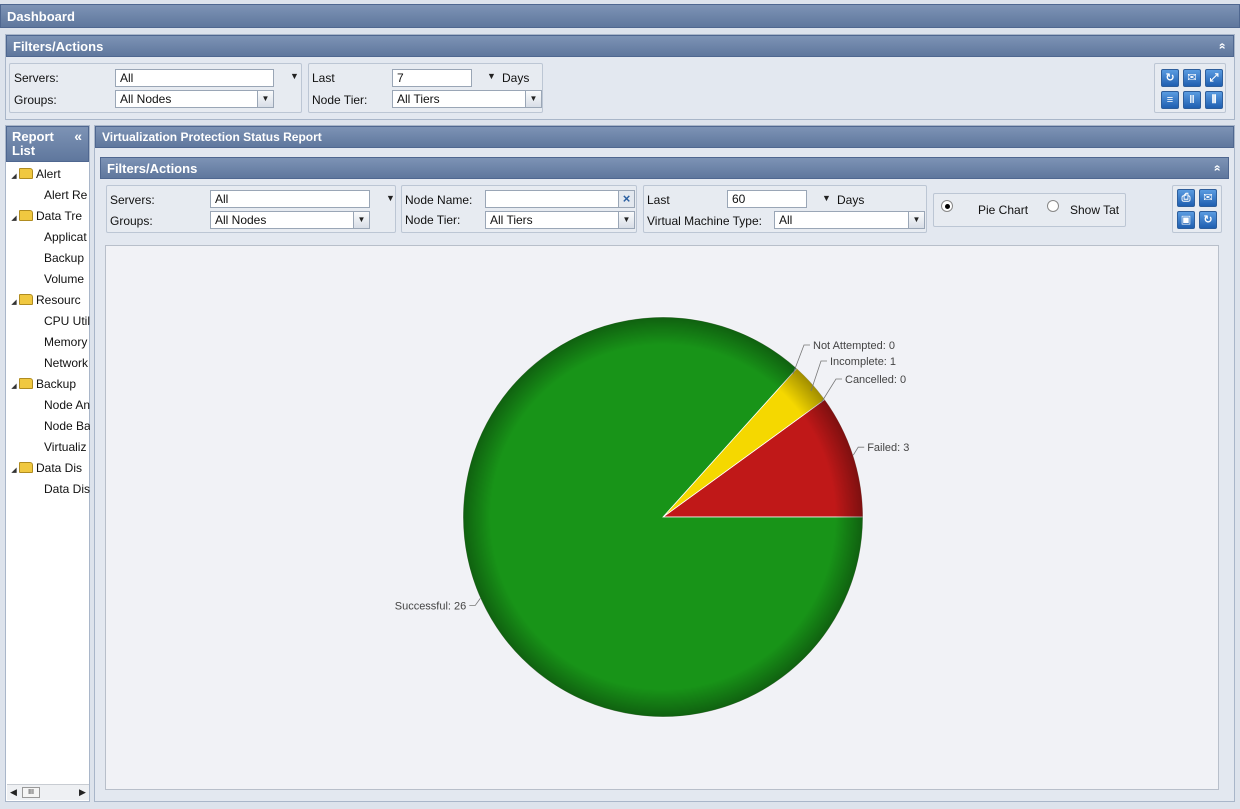 Image resolution: width=1240 pixels, height=809 pixels. I want to click on vm-type-value: All, so click(786, 220).